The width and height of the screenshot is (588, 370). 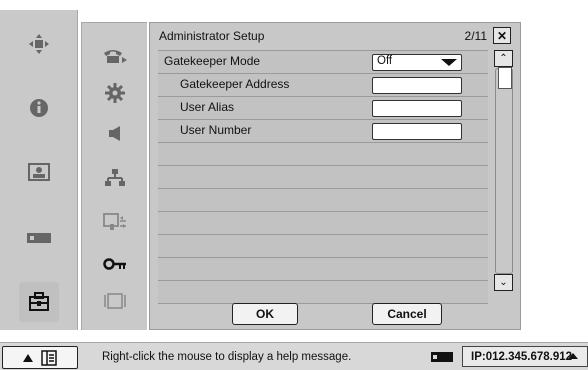 I want to click on scroll-down-button: ⌄, so click(x=503, y=282).